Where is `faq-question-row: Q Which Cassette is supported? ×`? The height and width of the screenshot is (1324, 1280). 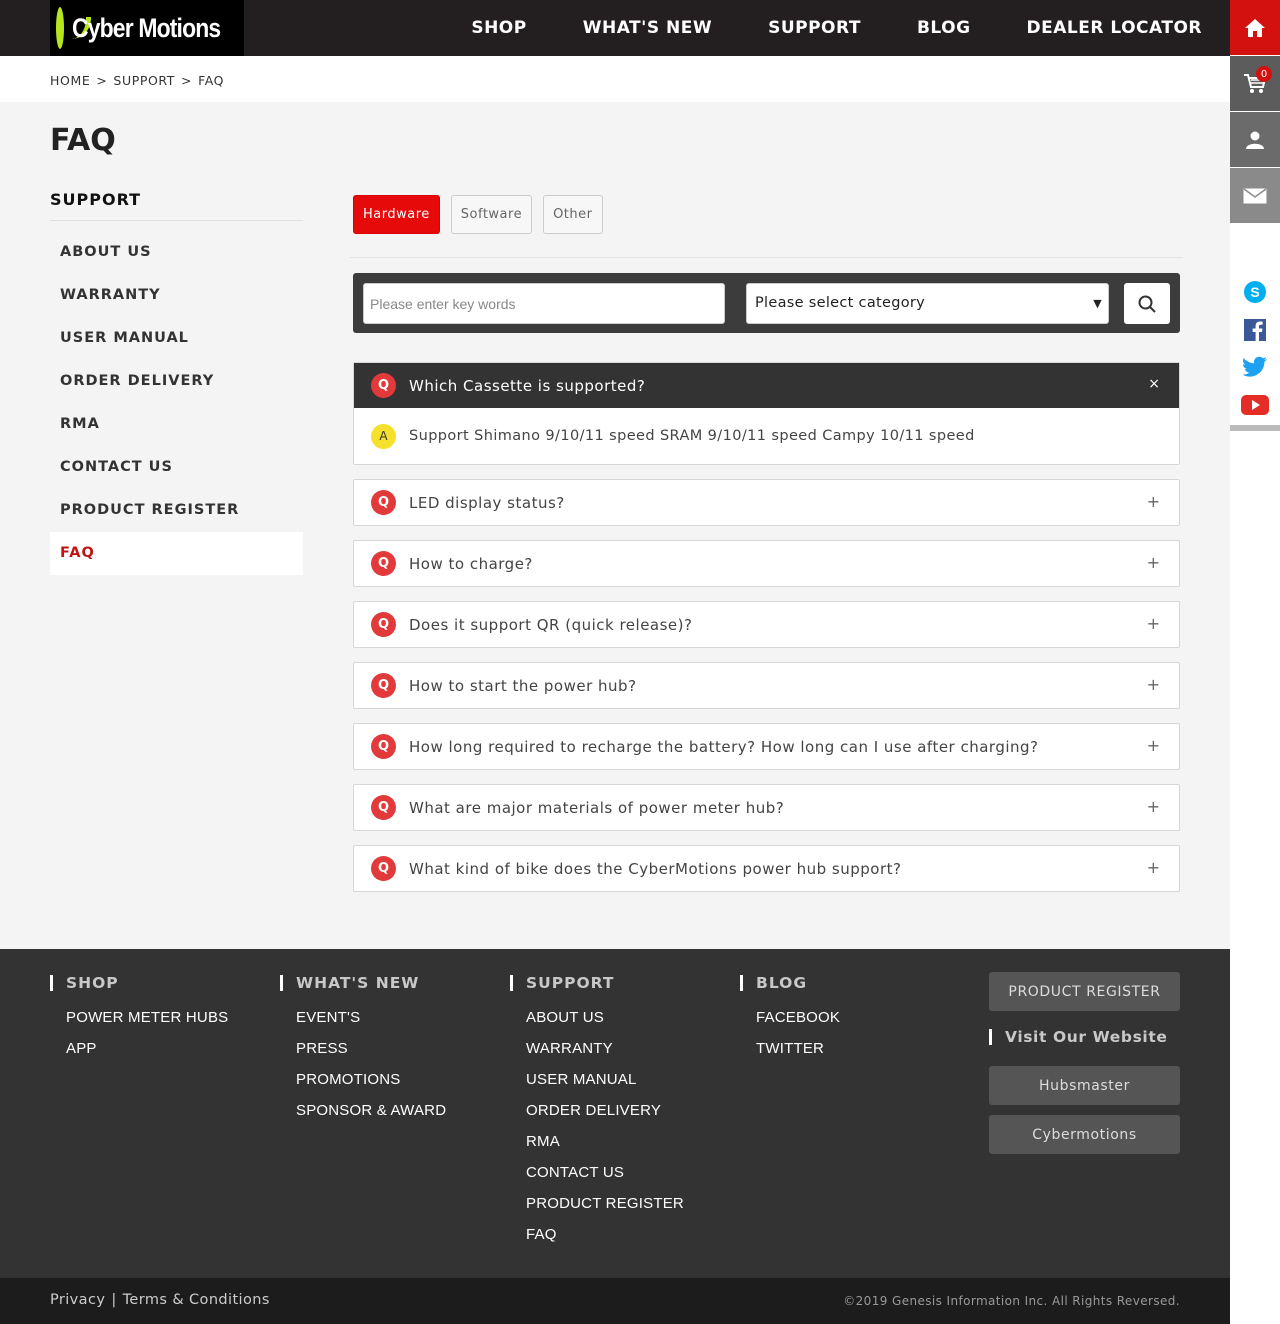 faq-question-row: Q Which Cassette is supported? × is located at coordinates (766, 385).